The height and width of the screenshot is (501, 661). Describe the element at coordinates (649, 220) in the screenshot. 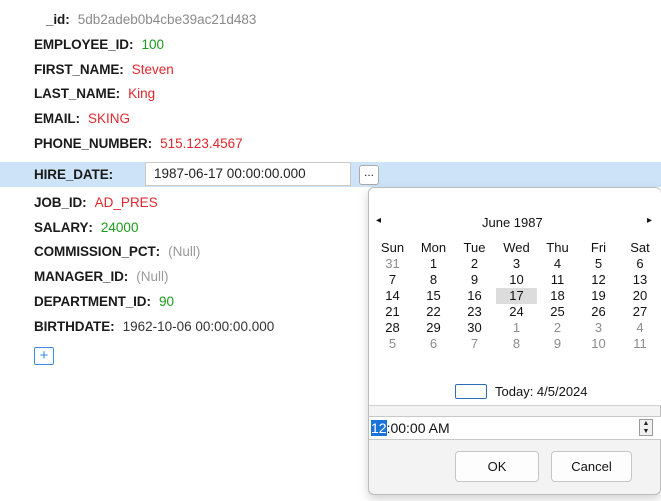

I see `next-month-icon: ▸` at that location.